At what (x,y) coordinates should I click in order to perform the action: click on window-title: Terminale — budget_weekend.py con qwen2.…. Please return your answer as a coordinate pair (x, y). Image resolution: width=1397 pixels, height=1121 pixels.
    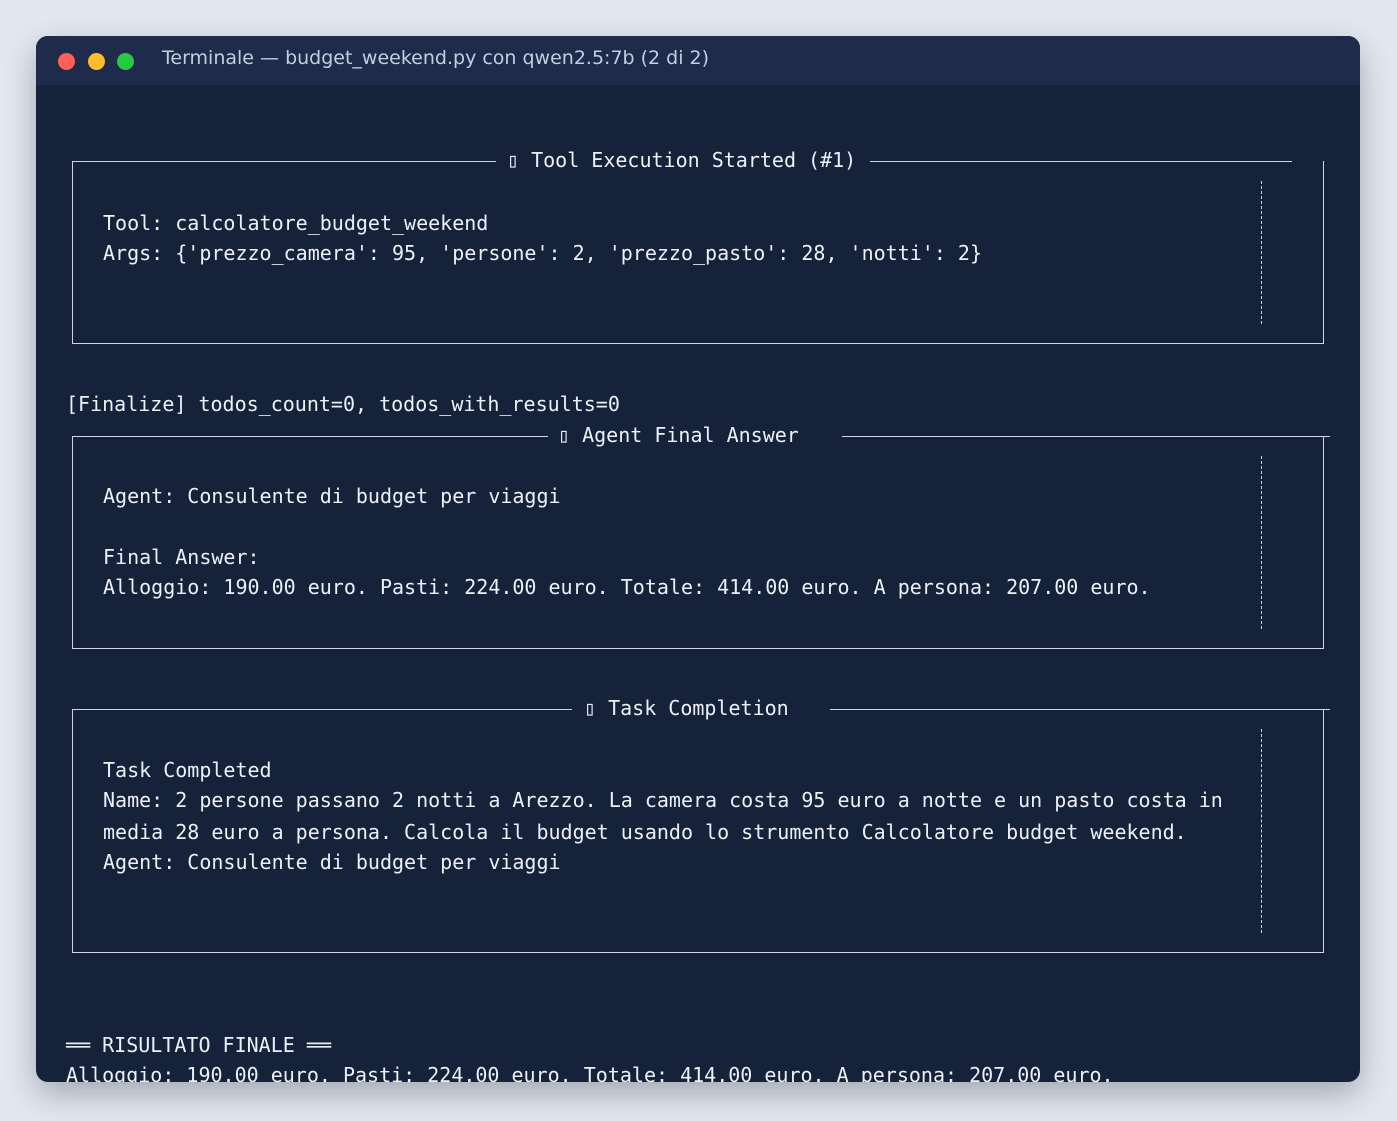
    Looking at the image, I should click on (436, 58).